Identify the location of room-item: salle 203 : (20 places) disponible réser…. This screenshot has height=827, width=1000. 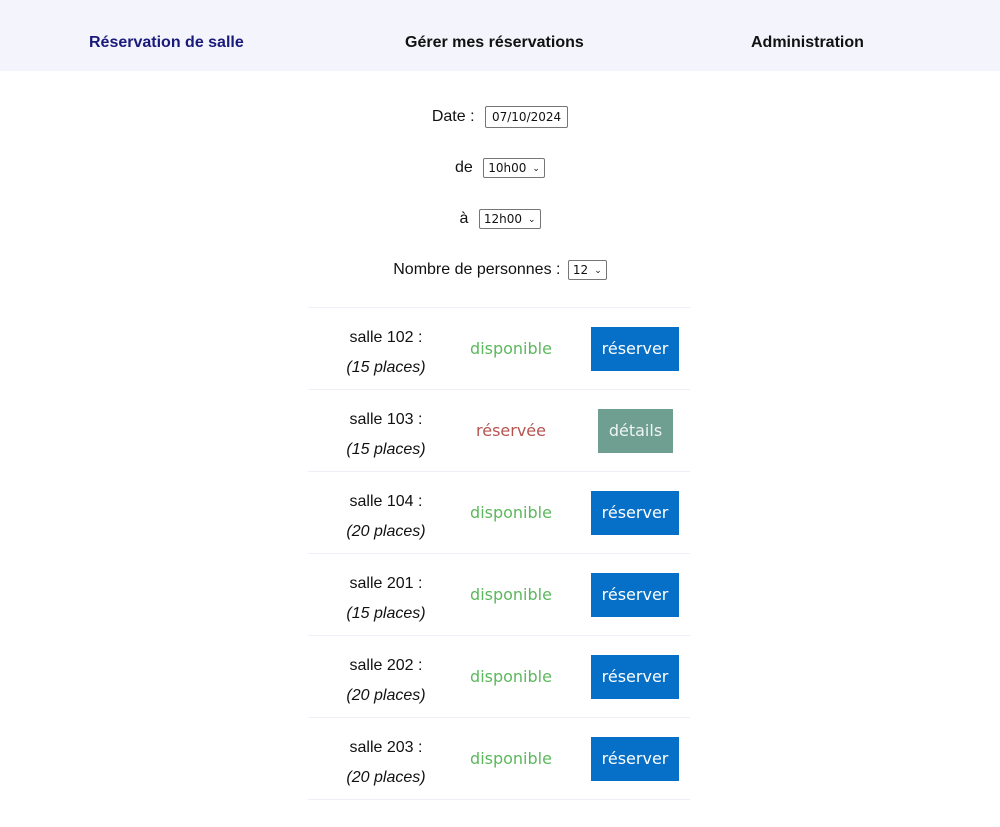
(499, 759).